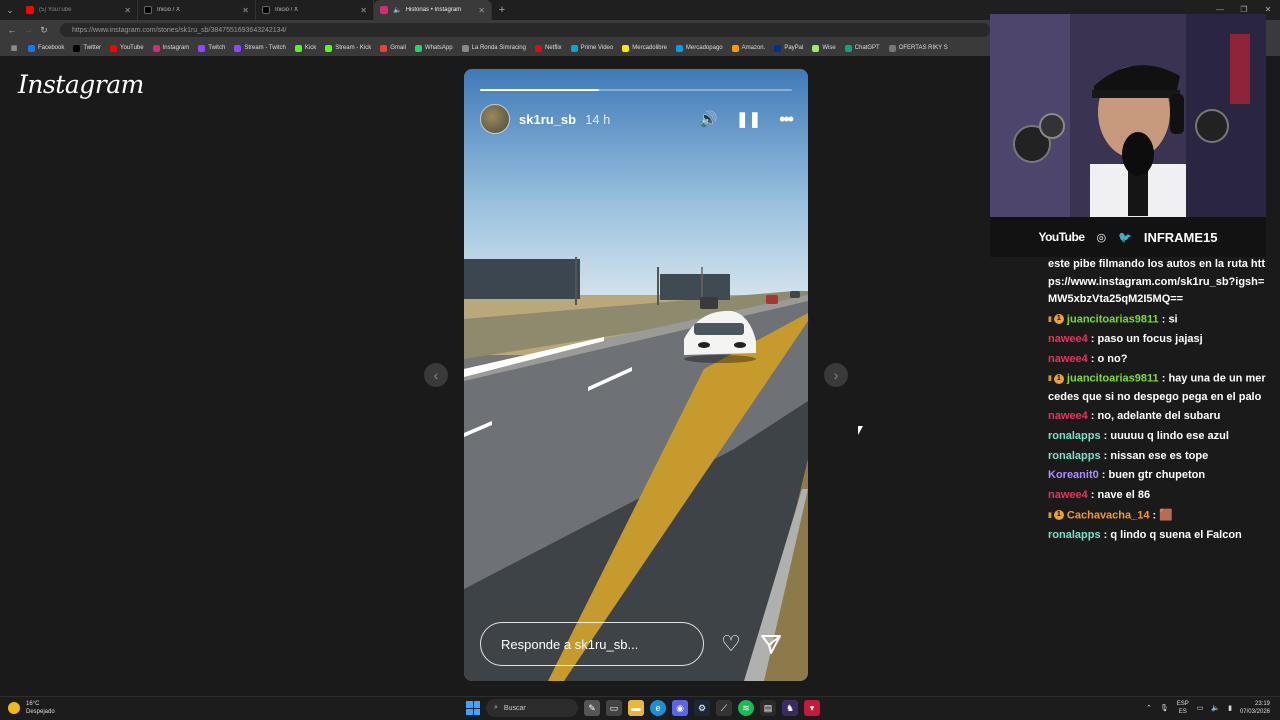  Describe the element at coordinates (10, 10) in the screenshot. I see `tab-search-icon: ⌄` at that location.